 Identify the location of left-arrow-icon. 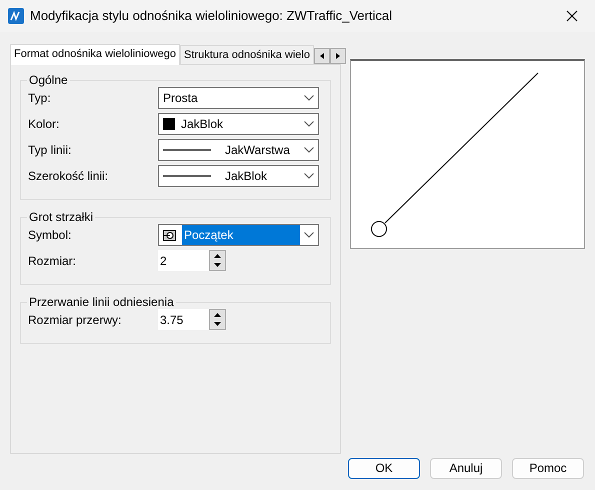
(322, 56).